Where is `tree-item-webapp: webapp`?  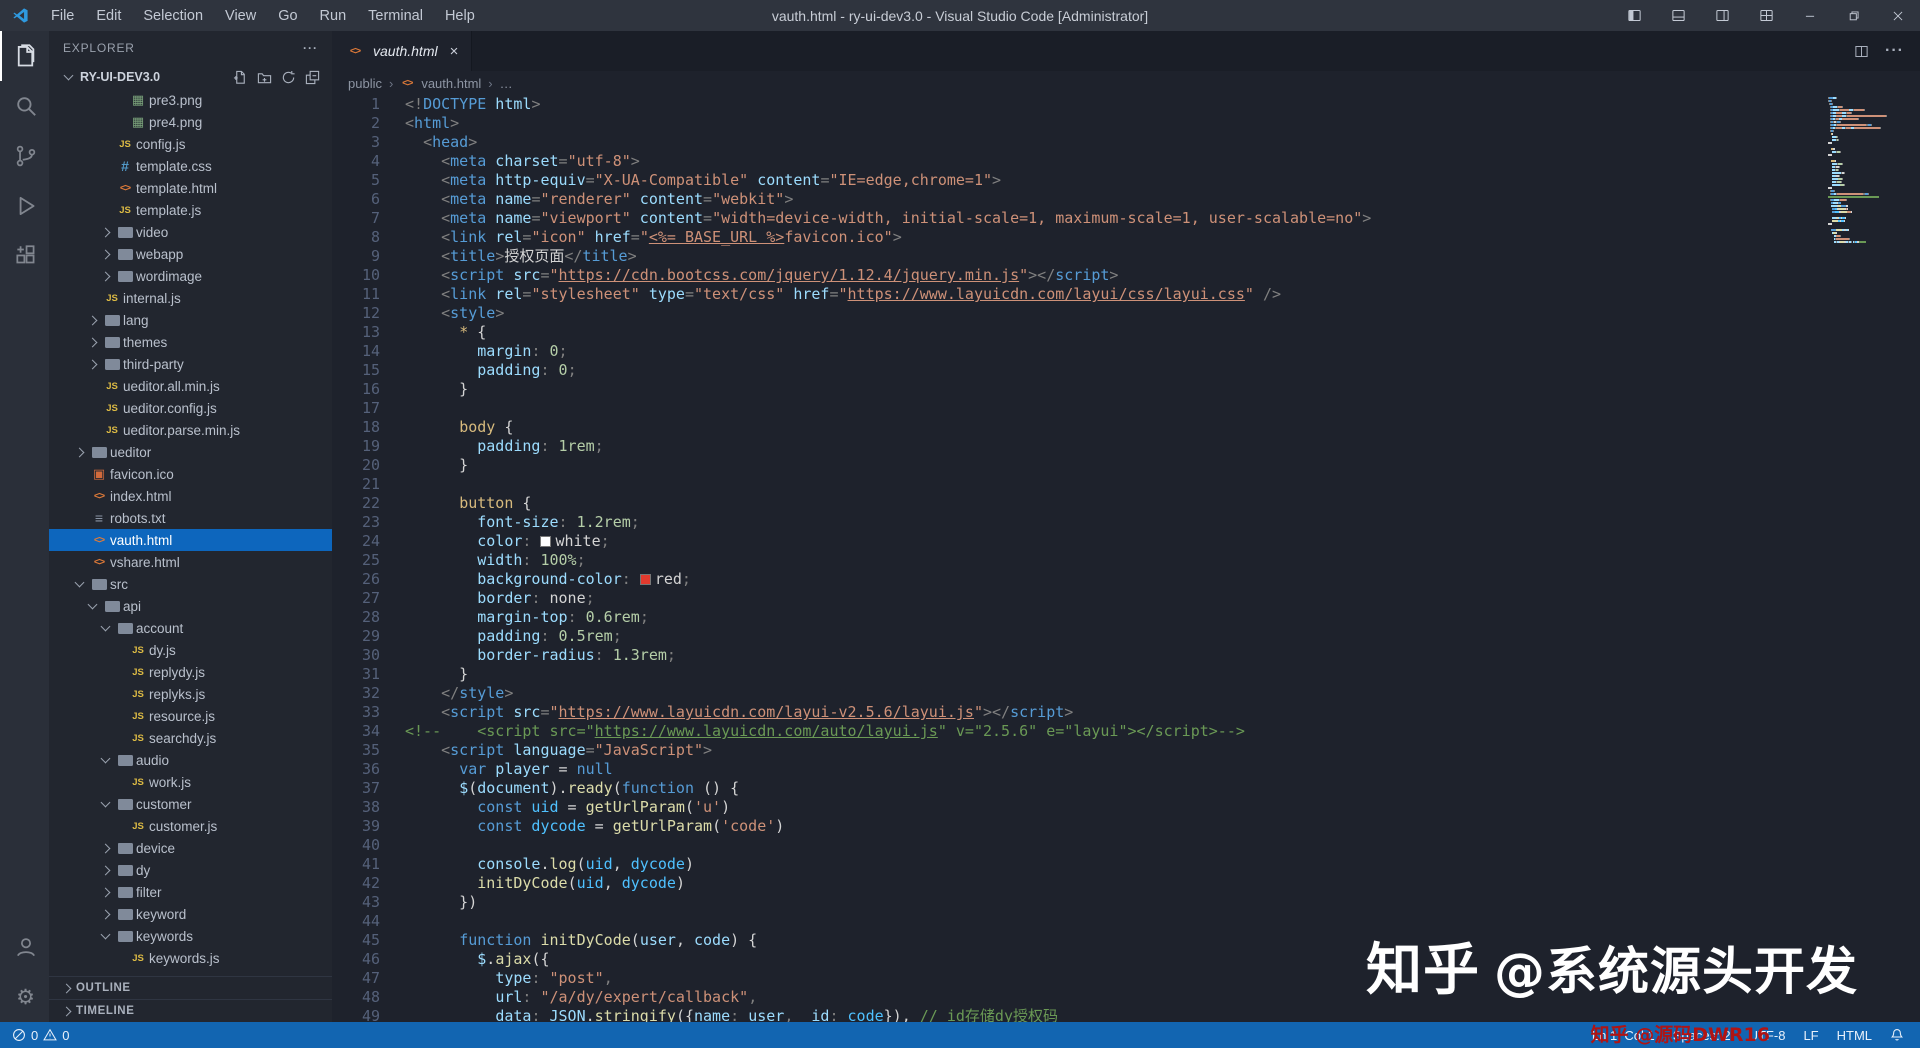 tree-item-webapp: webapp is located at coordinates (190, 254).